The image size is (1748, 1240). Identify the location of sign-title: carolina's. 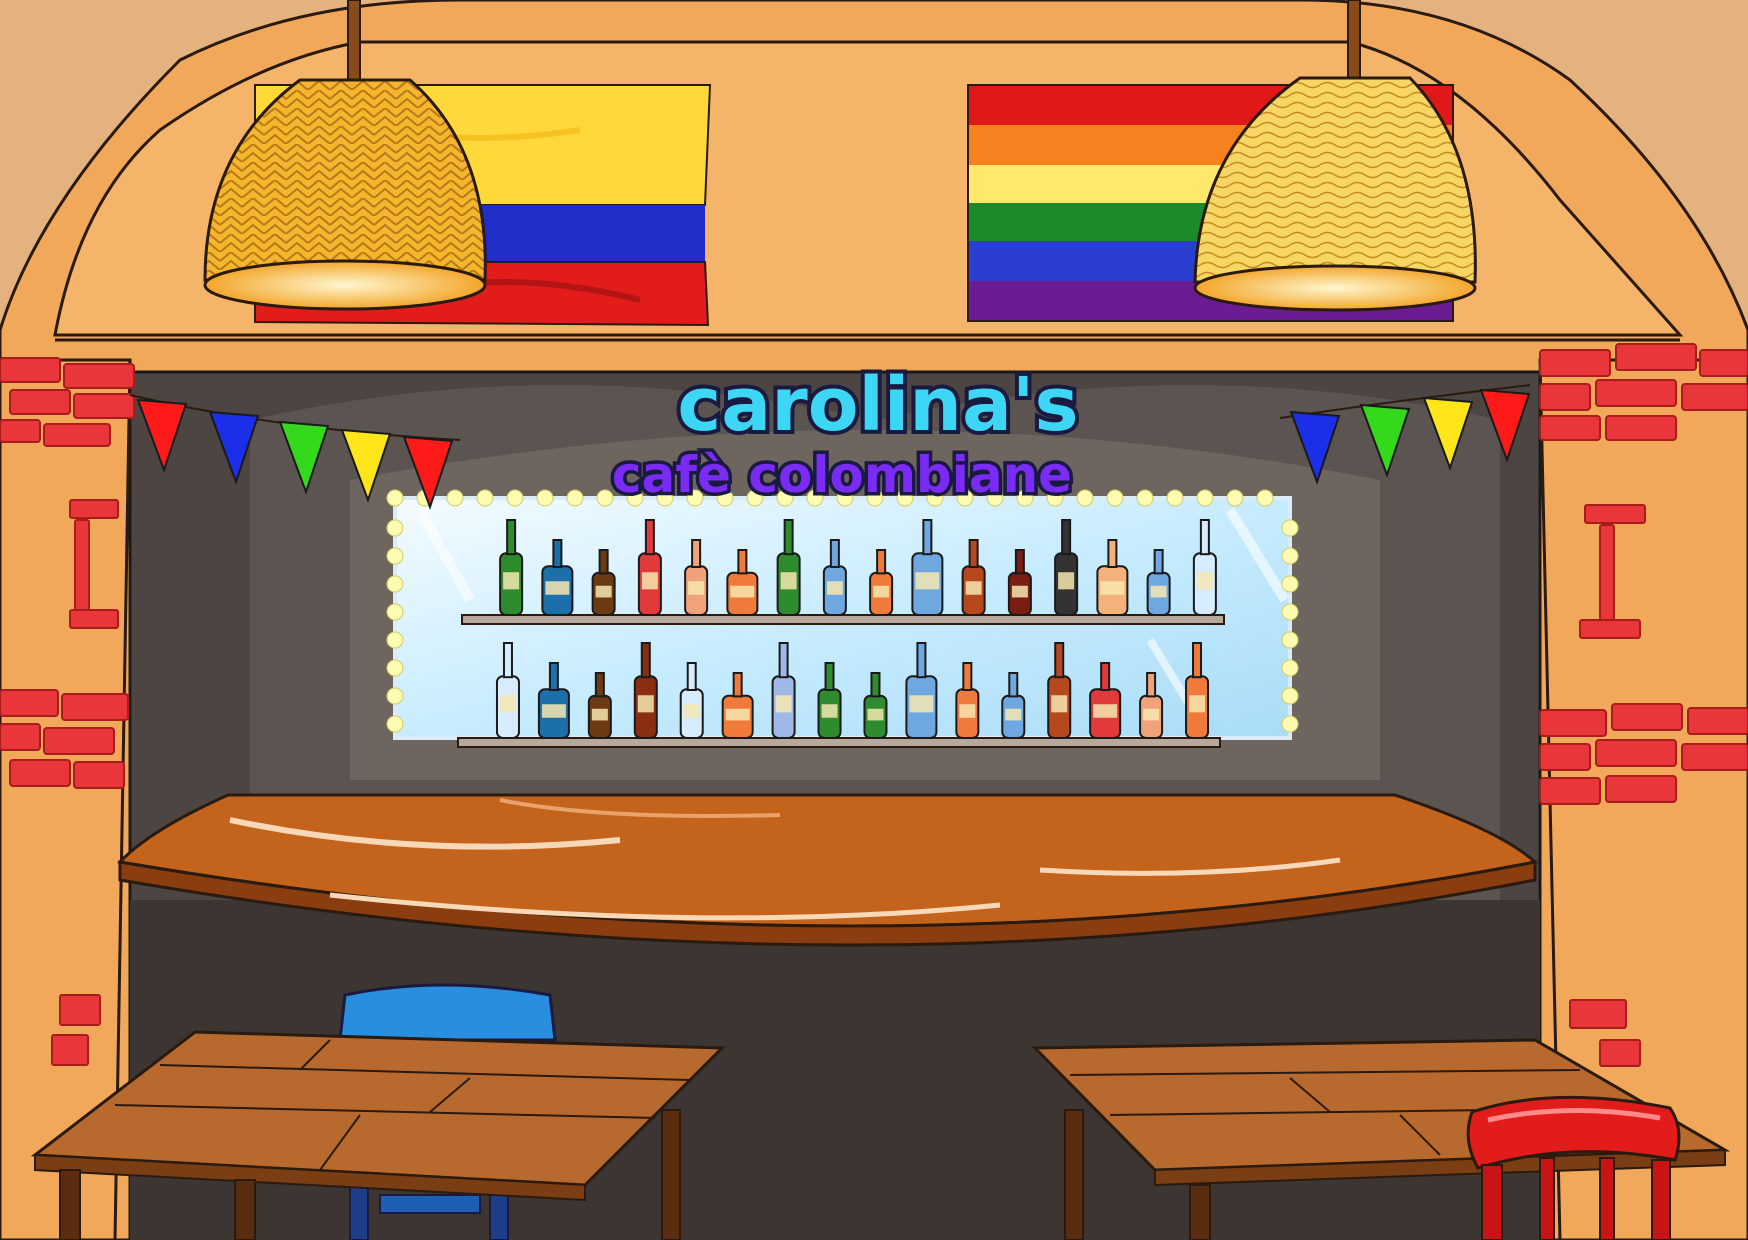
(877, 405).